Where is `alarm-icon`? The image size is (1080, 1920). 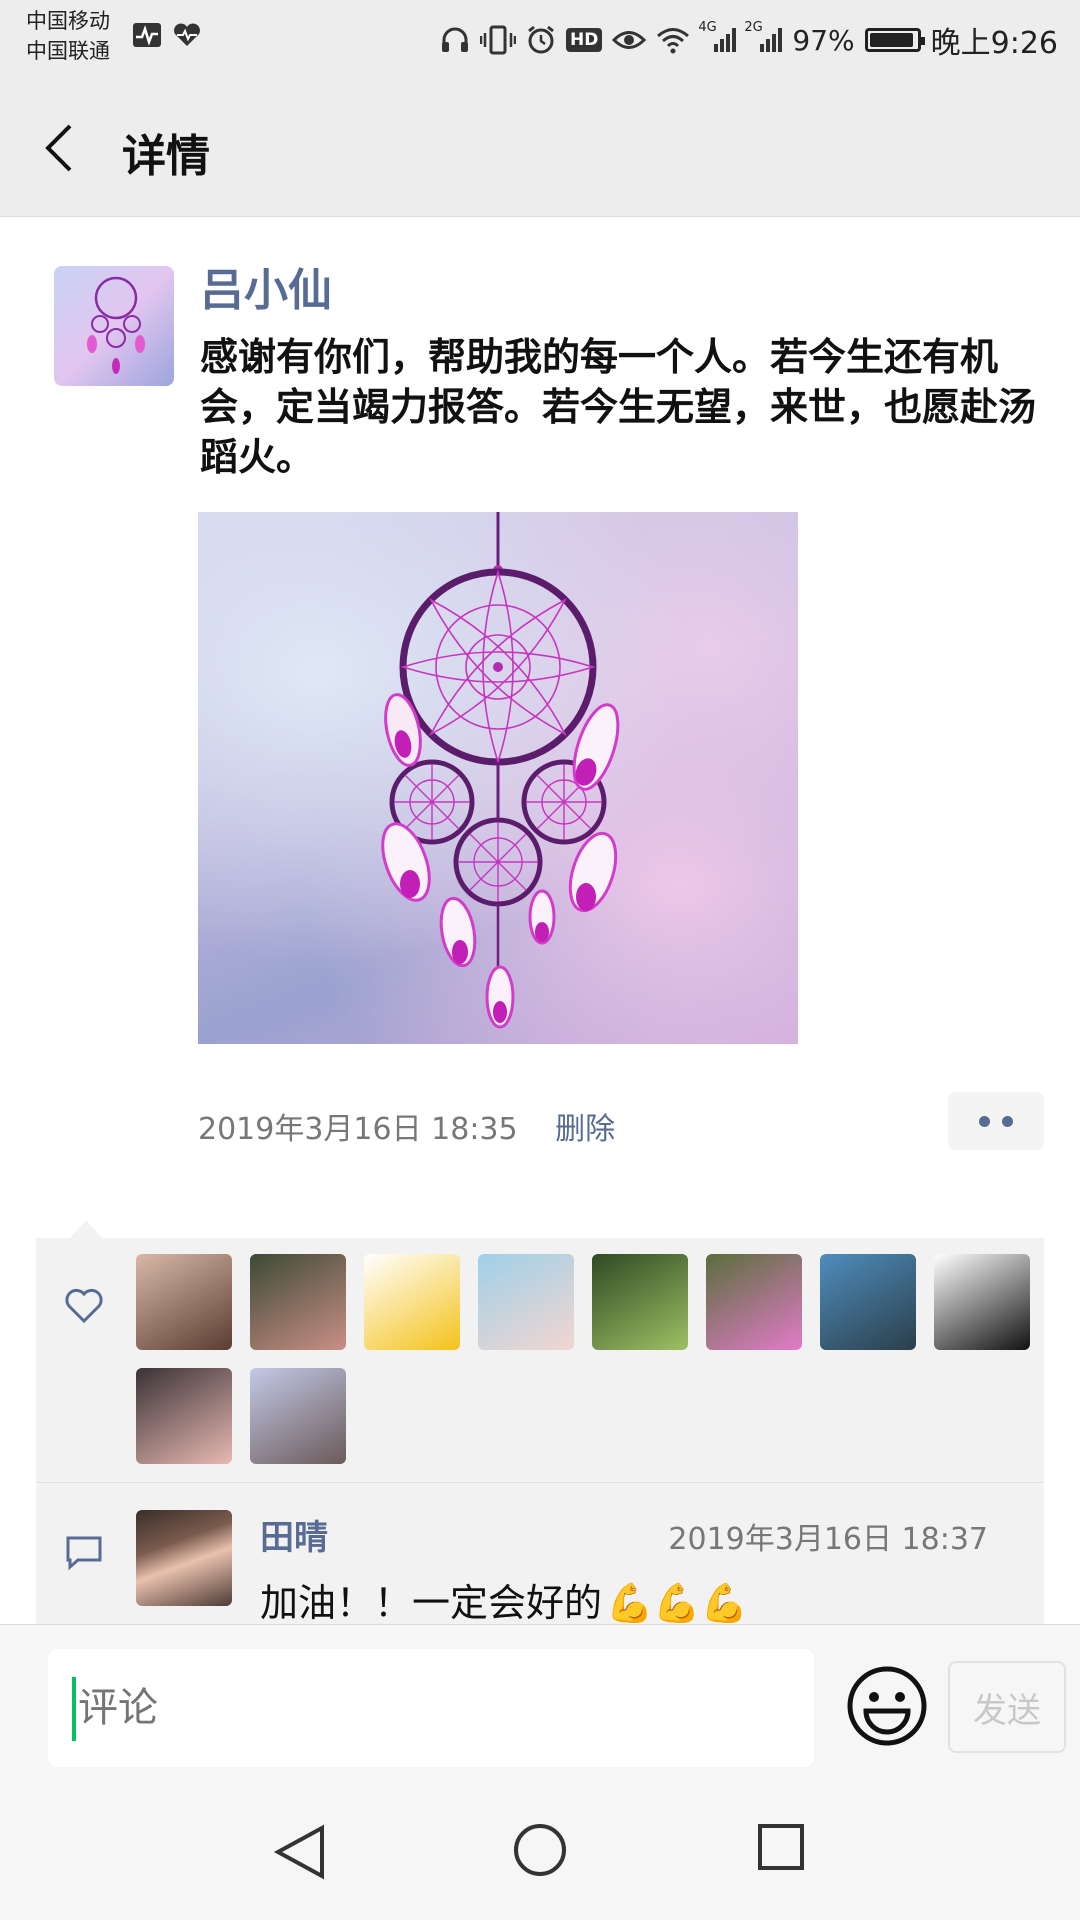
alarm-icon is located at coordinates (541, 39).